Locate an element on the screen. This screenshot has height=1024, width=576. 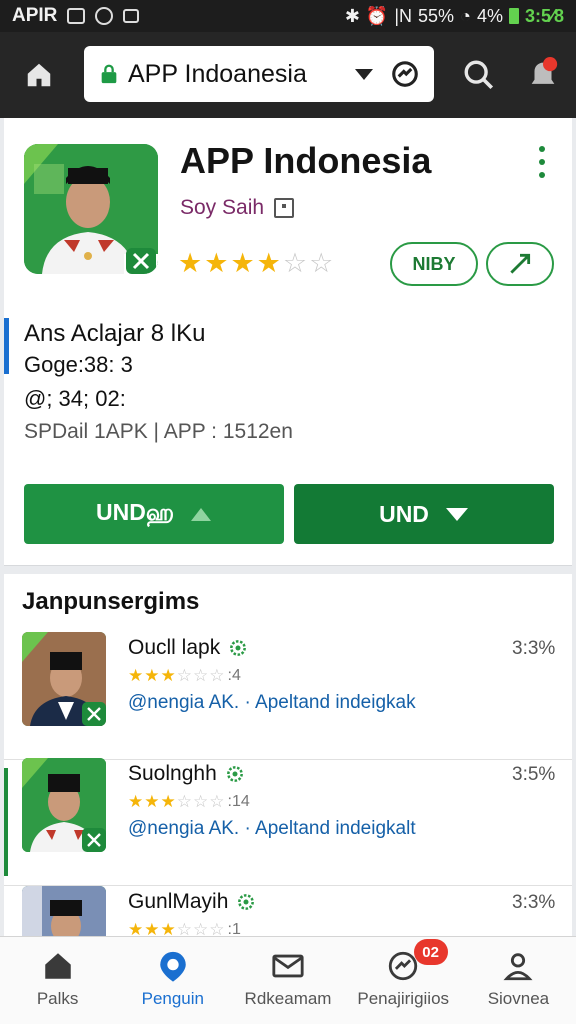
list-item-title: Oucll lapk is located at coordinates (174, 647).